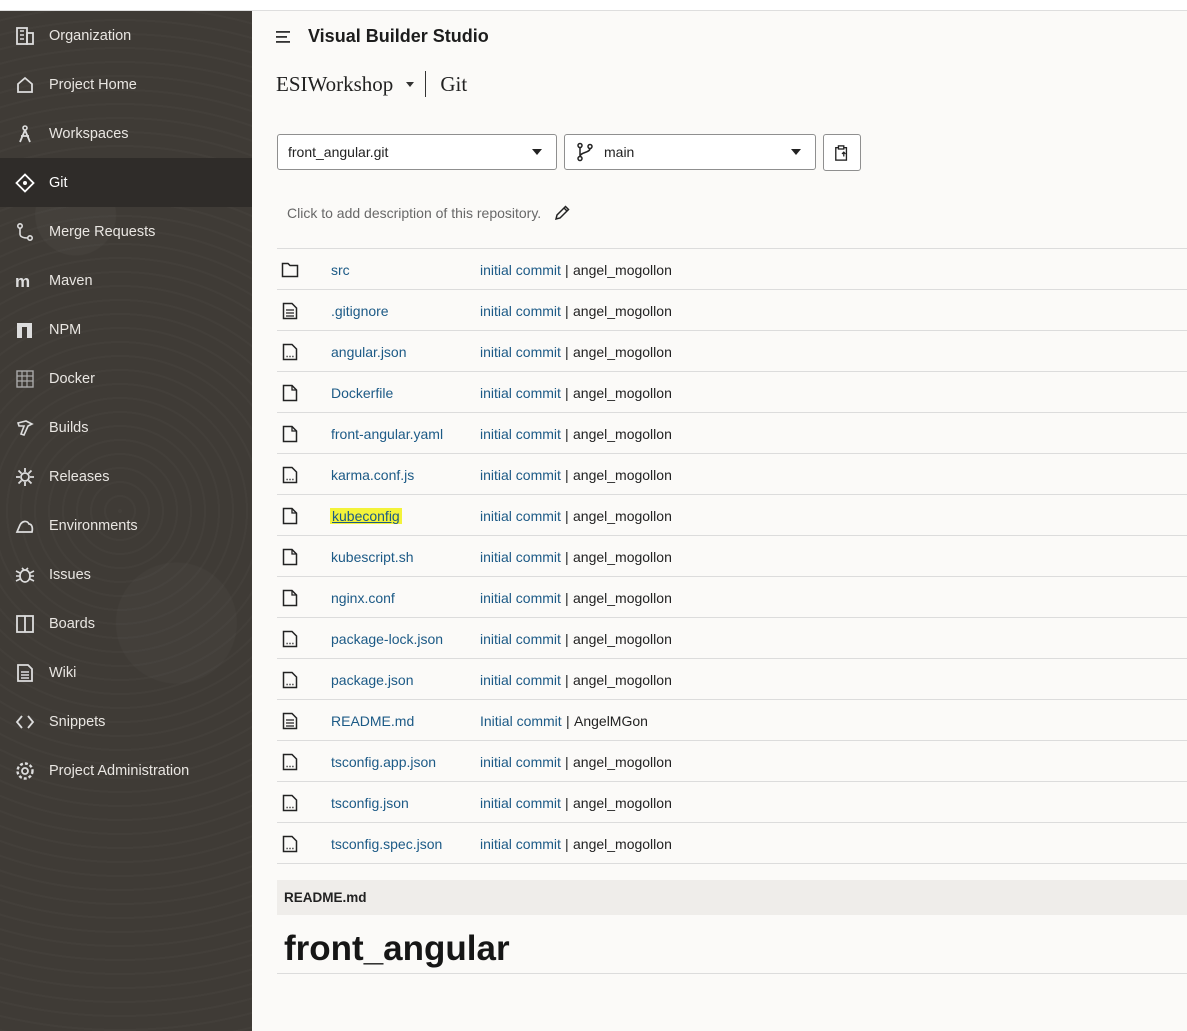 The height and width of the screenshot is (1031, 1187). What do you see at coordinates (126, 623) in the screenshot?
I see `sidebar-item-boards: Boards` at bounding box center [126, 623].